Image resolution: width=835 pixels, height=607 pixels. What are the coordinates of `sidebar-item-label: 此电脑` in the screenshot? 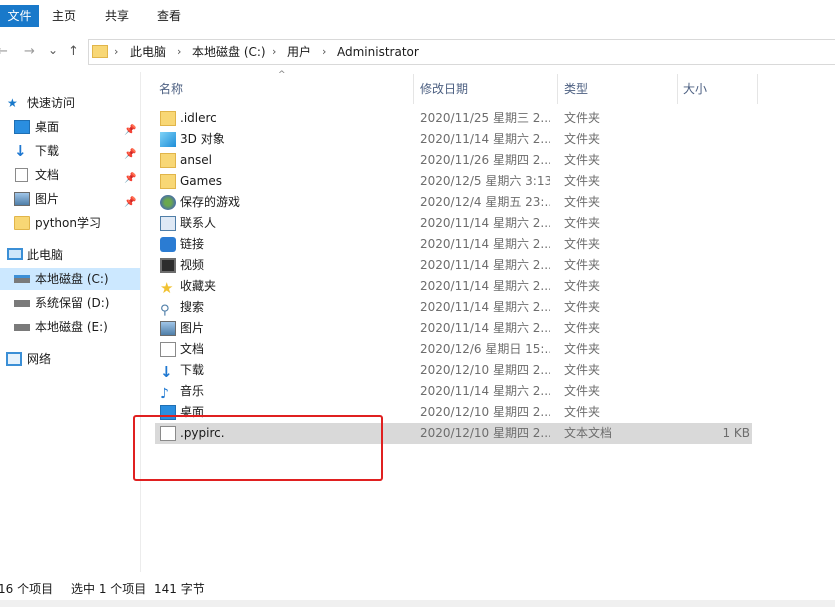 It's located at (45, 255).